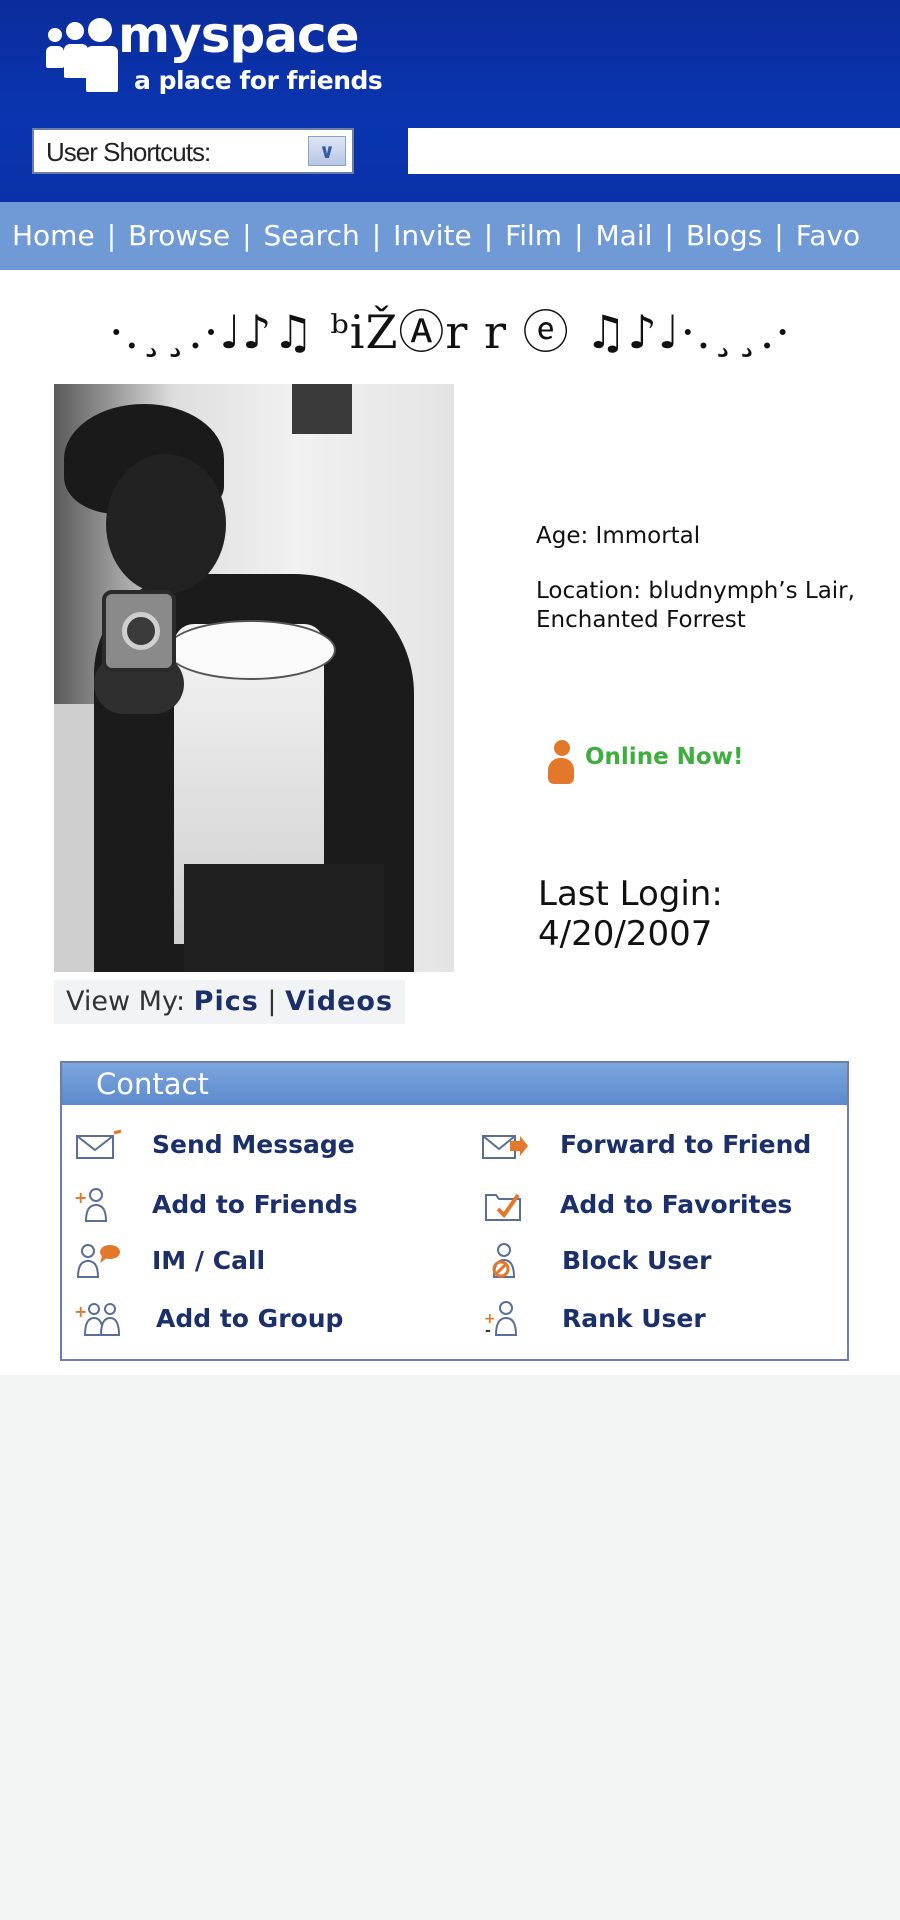 The image size is (900, 1920). I want to click on profile-age: Age: Immortal, so click(618, 536).